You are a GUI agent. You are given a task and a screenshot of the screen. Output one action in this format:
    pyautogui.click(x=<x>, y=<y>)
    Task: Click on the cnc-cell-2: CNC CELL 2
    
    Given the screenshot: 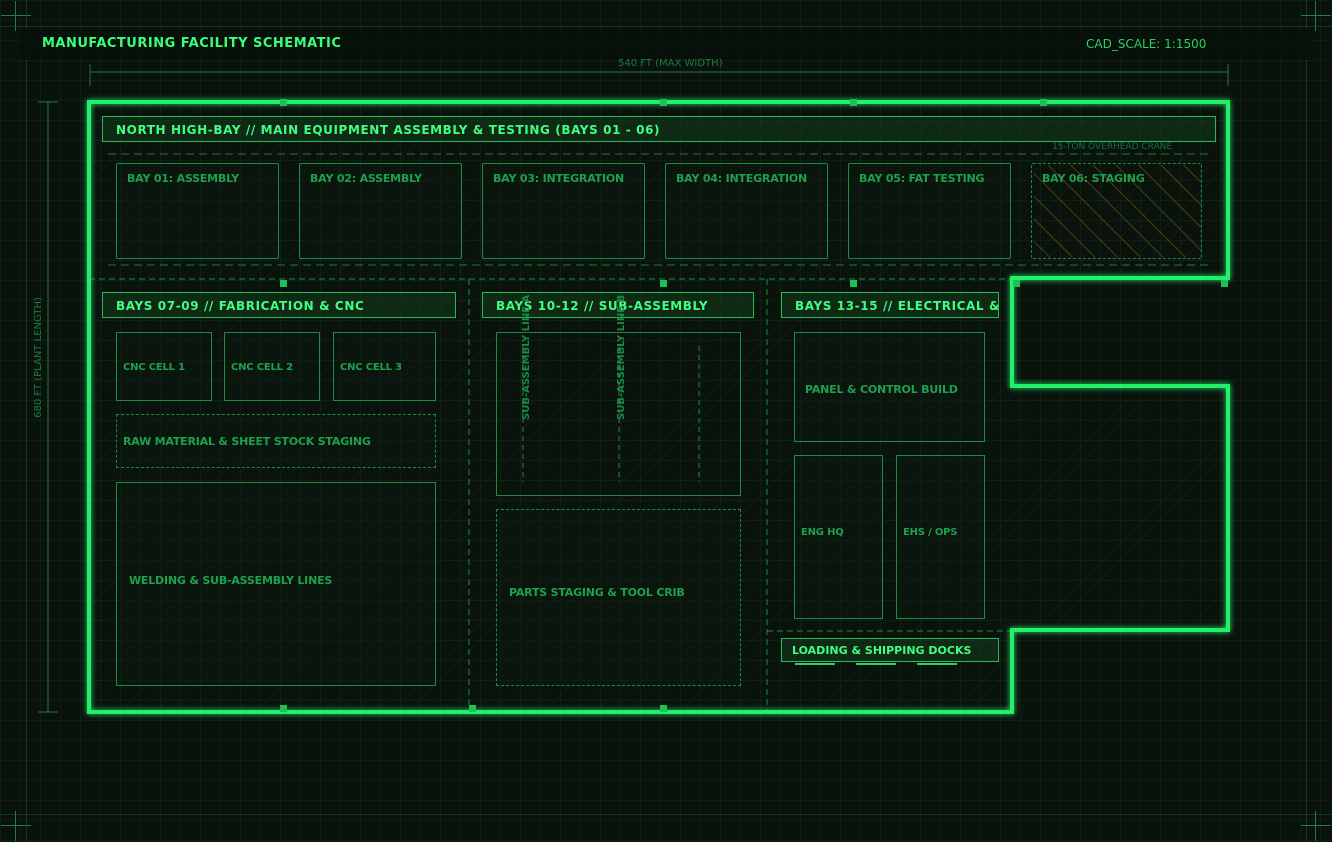 What is the action you would take?
    pyautogui.click(x=272, y=366)
    